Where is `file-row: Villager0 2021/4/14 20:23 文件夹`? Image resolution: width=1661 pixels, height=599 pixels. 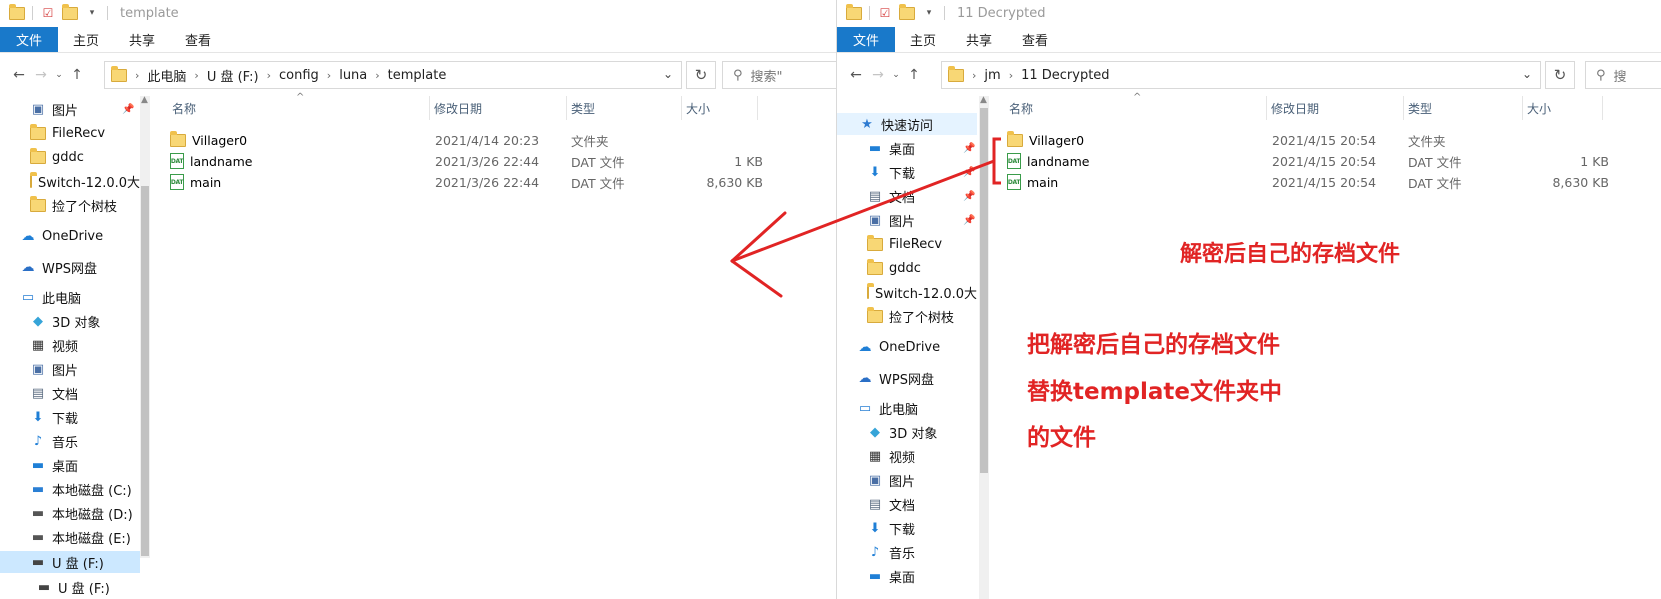 file-row: Villager0 2021/4/14 20:23 文件夹 is located at coordinates (478, 140).